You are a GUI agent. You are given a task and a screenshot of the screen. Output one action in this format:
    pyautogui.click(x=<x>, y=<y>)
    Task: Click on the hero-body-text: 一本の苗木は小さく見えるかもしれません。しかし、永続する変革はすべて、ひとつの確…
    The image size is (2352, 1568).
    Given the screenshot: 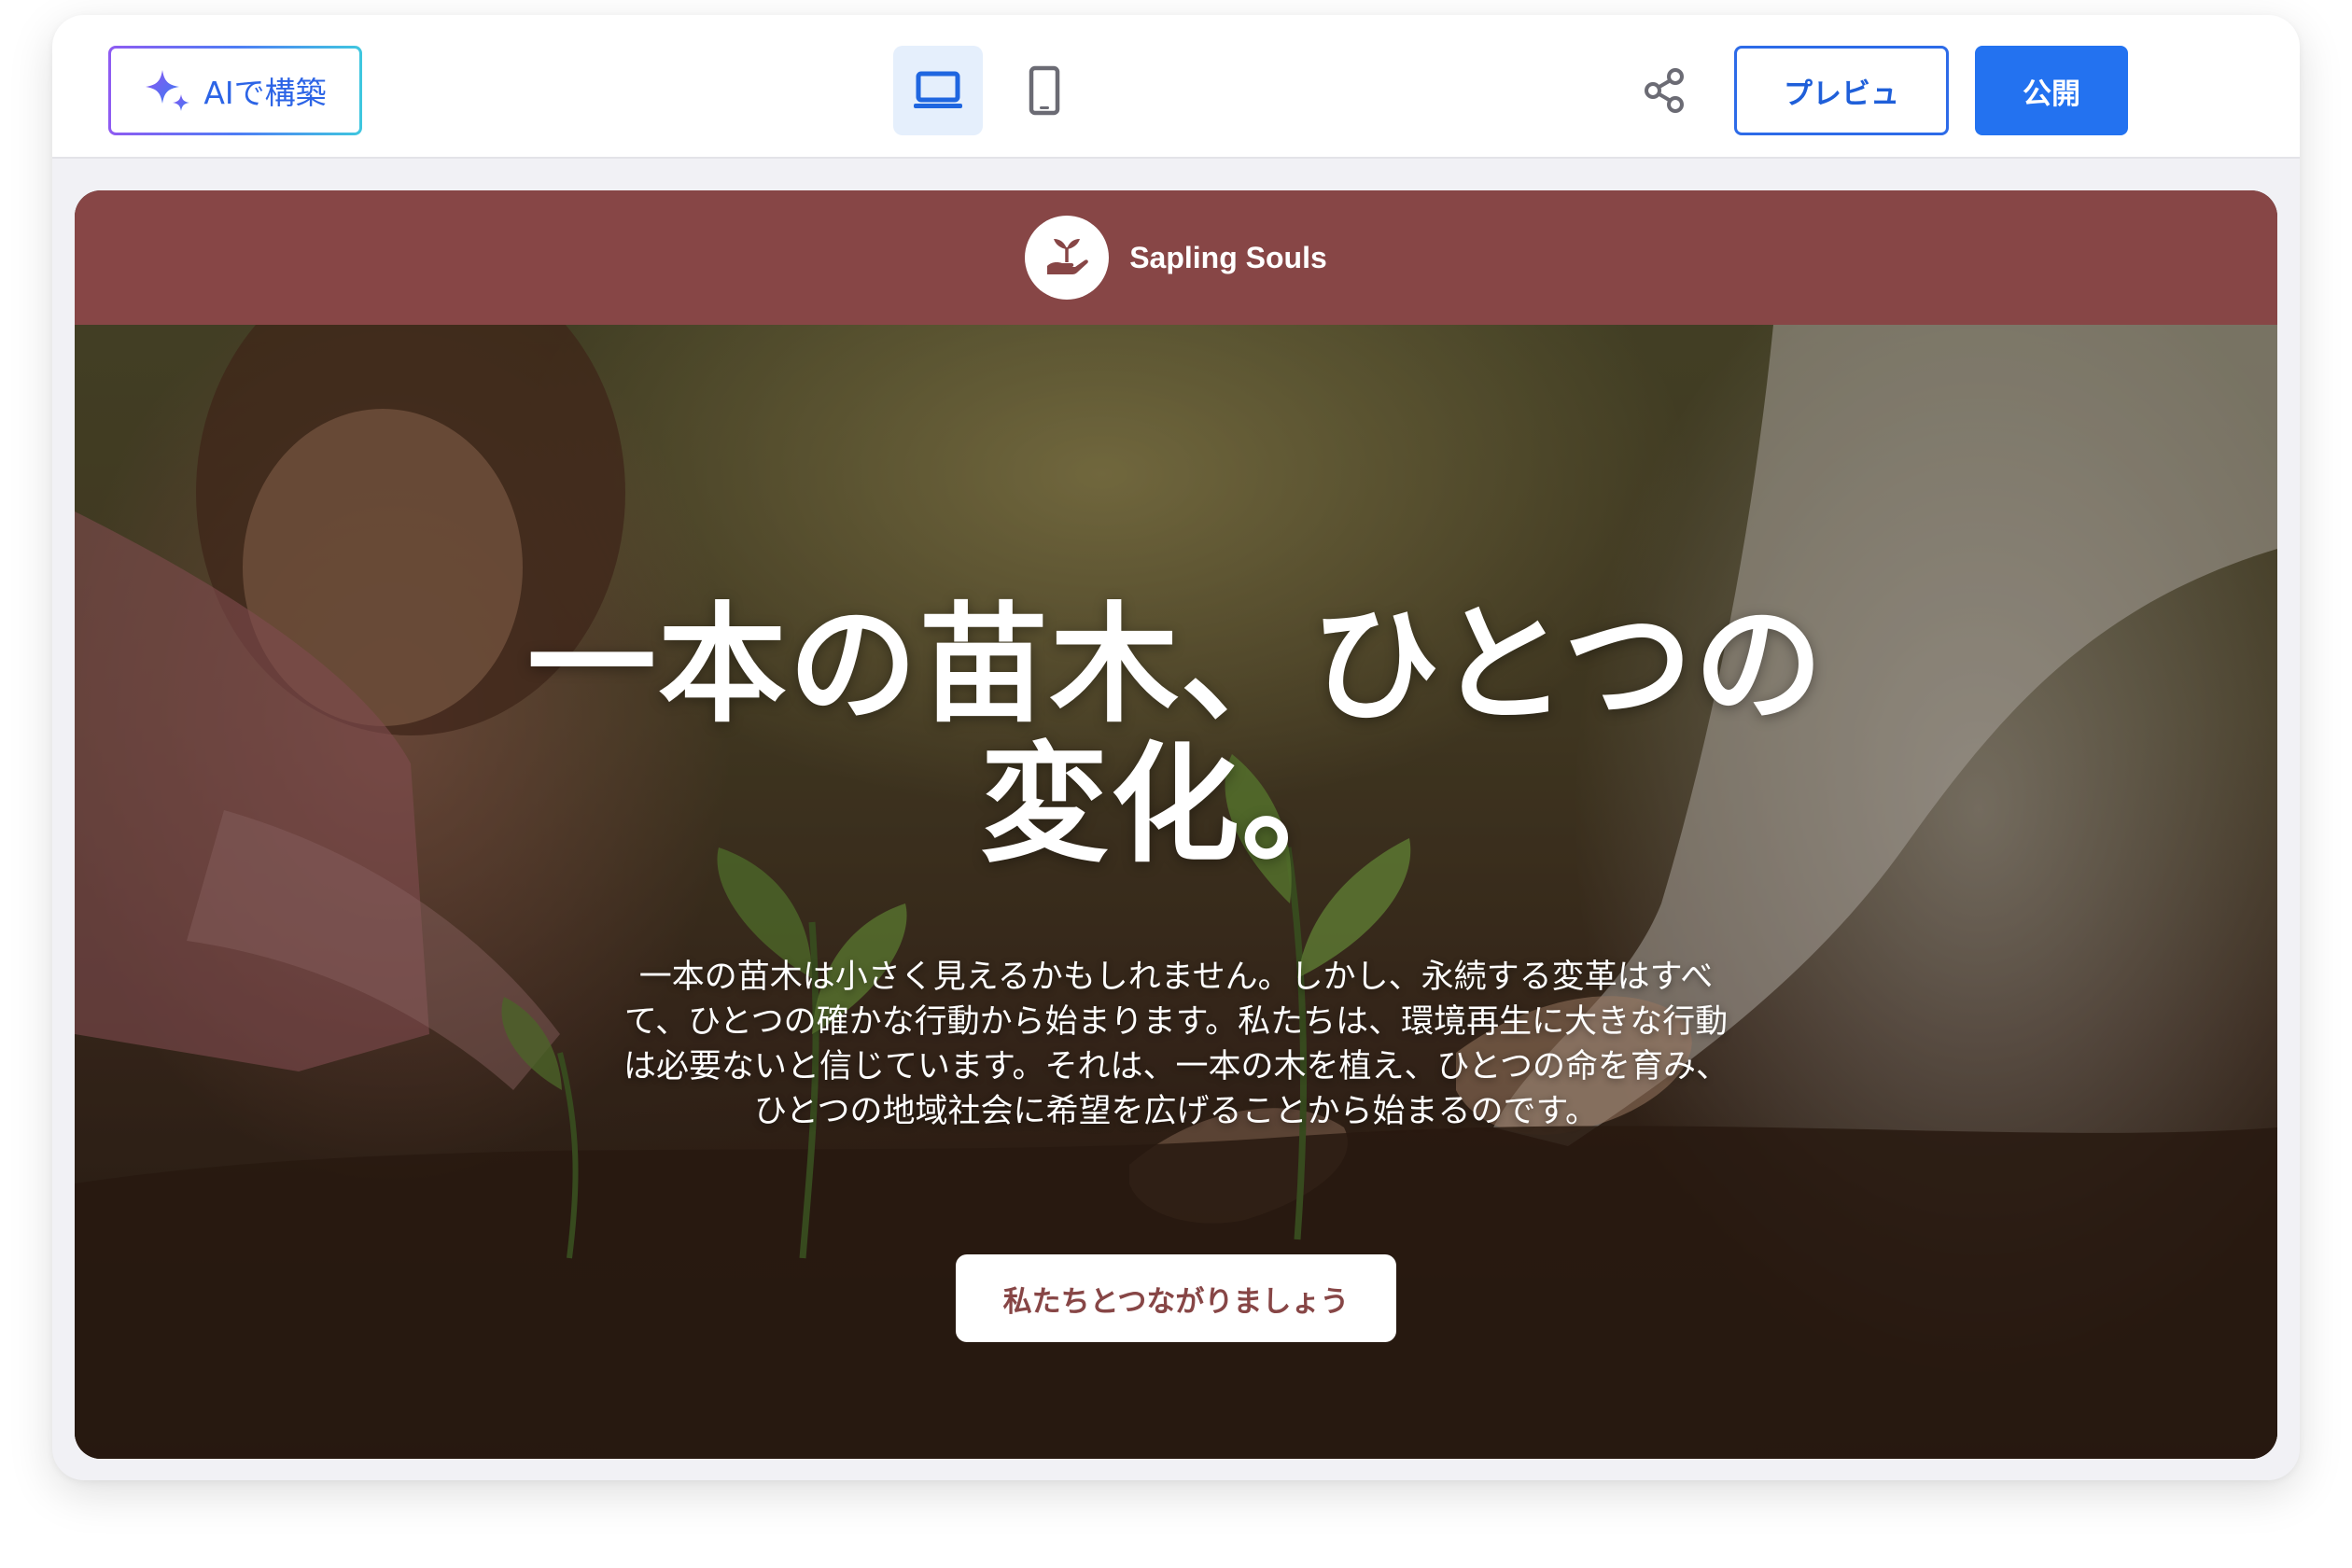 What is the action you would take?
    pyautogui.click(x=1176, y=1044)
    